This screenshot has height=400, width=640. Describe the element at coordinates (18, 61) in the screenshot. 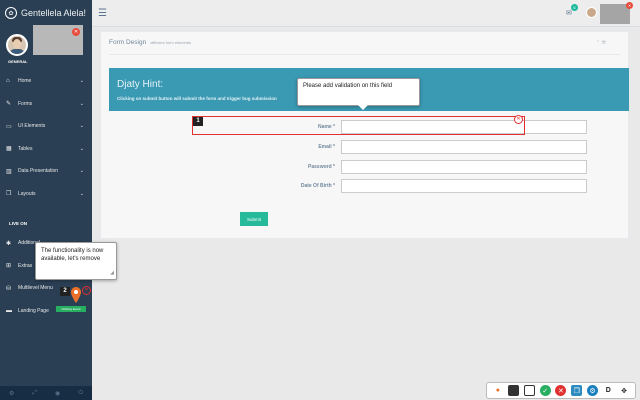

I see `profile-role: GENERAL` at that location.